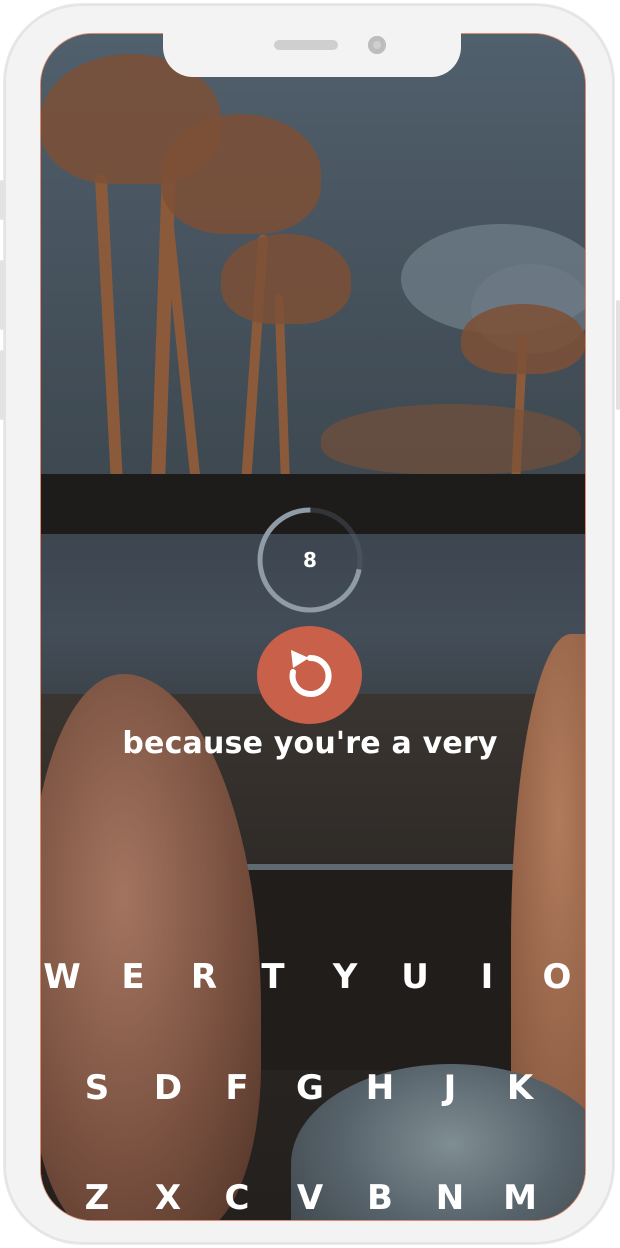 The width and height of the screenshot is (620, 1248). What do you see at coordinates (133, 977) in the screenshot?
I see `key-e: E` at bounding box center [133, 977].